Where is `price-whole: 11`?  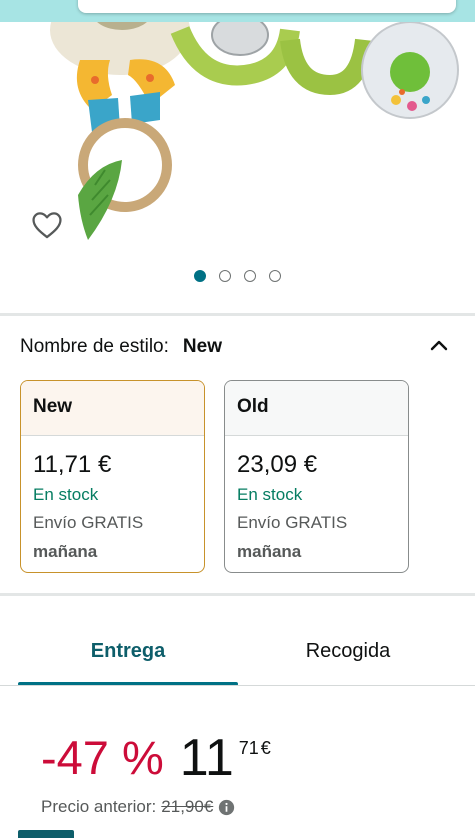 price-whole: 11 is located at coordinates (206, 758).